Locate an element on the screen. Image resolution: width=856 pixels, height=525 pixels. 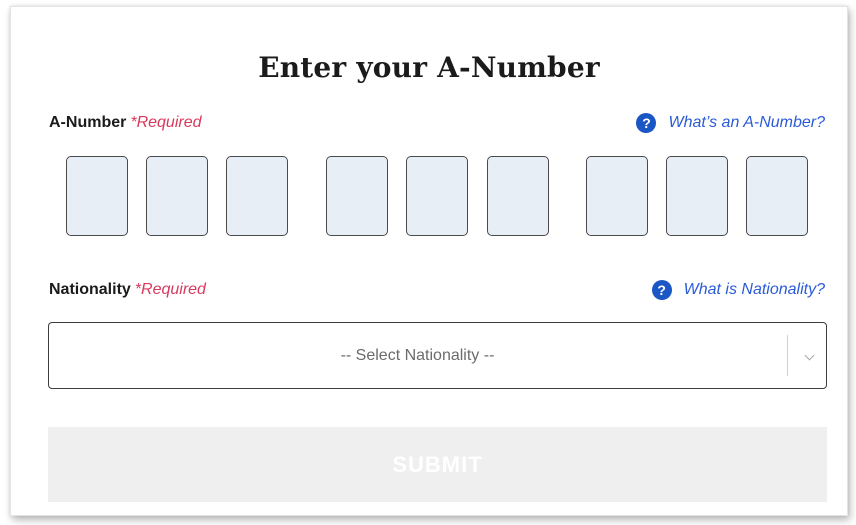
a-number-label: A-Number is located at coordinates (88, 122).